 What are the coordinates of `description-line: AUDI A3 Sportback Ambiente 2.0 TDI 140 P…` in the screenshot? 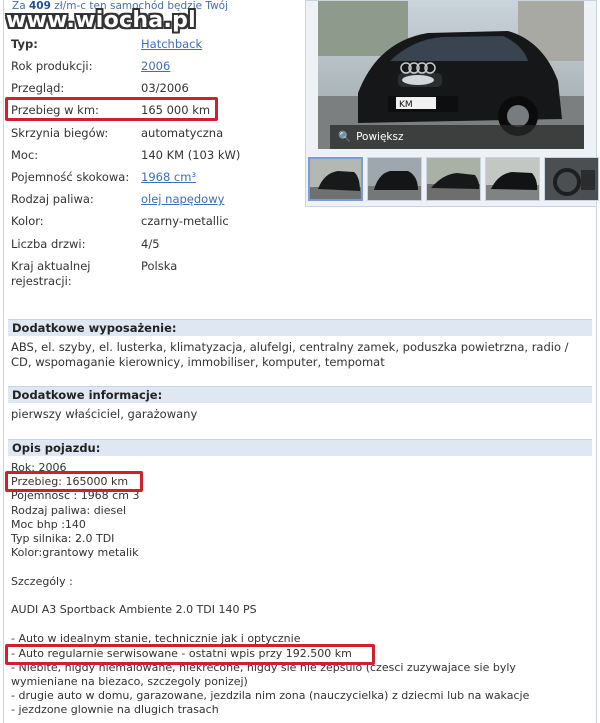 It's located at (134, 609).